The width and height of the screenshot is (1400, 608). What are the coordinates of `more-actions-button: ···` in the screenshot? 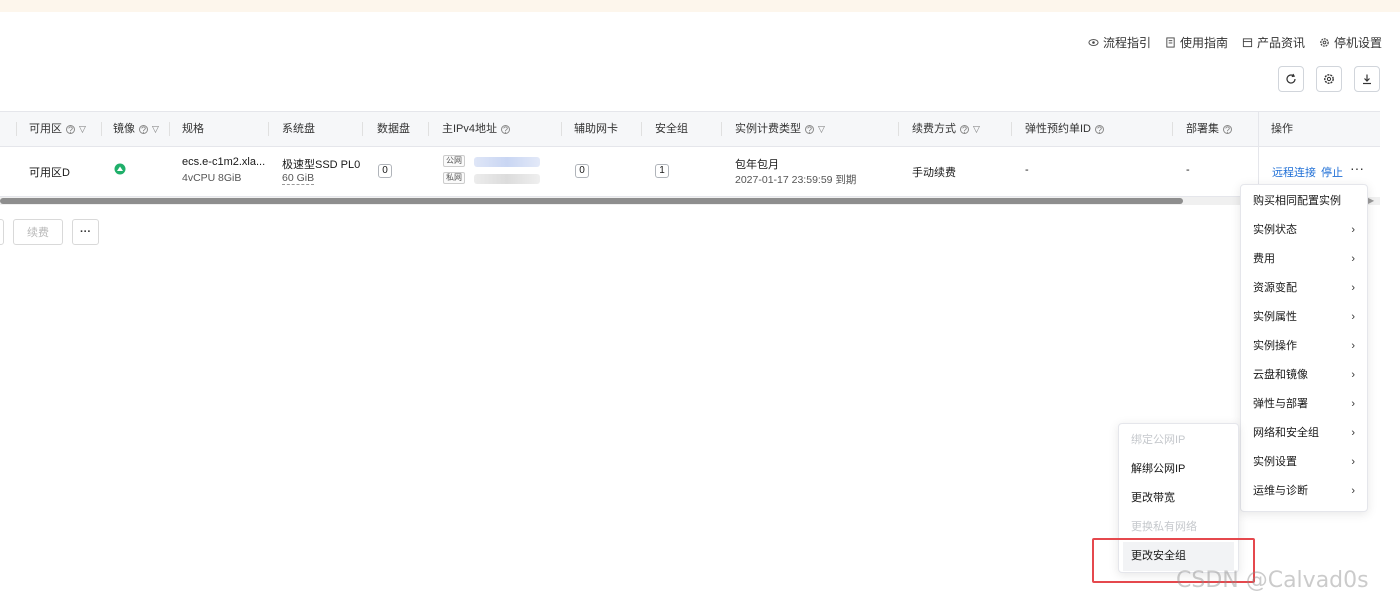 It's located at (1357, 168).